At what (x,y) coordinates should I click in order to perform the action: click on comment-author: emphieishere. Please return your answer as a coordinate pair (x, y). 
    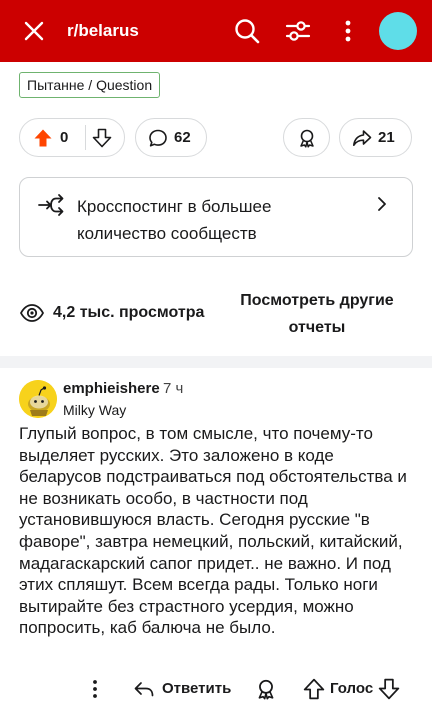
    Looking at the image, I should click on (111, 389).